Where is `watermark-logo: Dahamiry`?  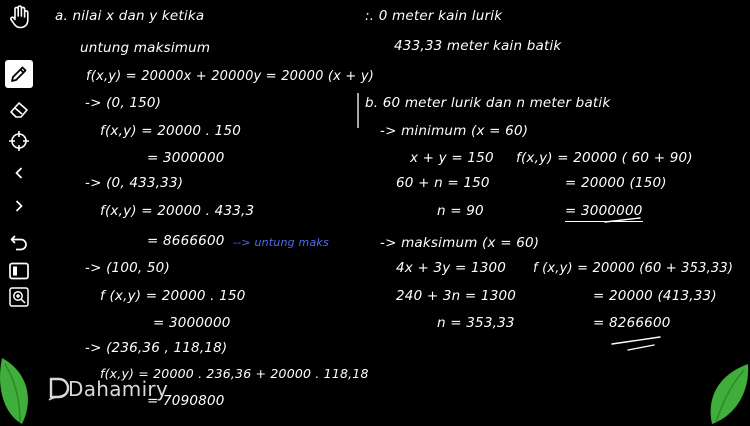
watermark-logo: Dahamiry is located at coordinates (118, 389).